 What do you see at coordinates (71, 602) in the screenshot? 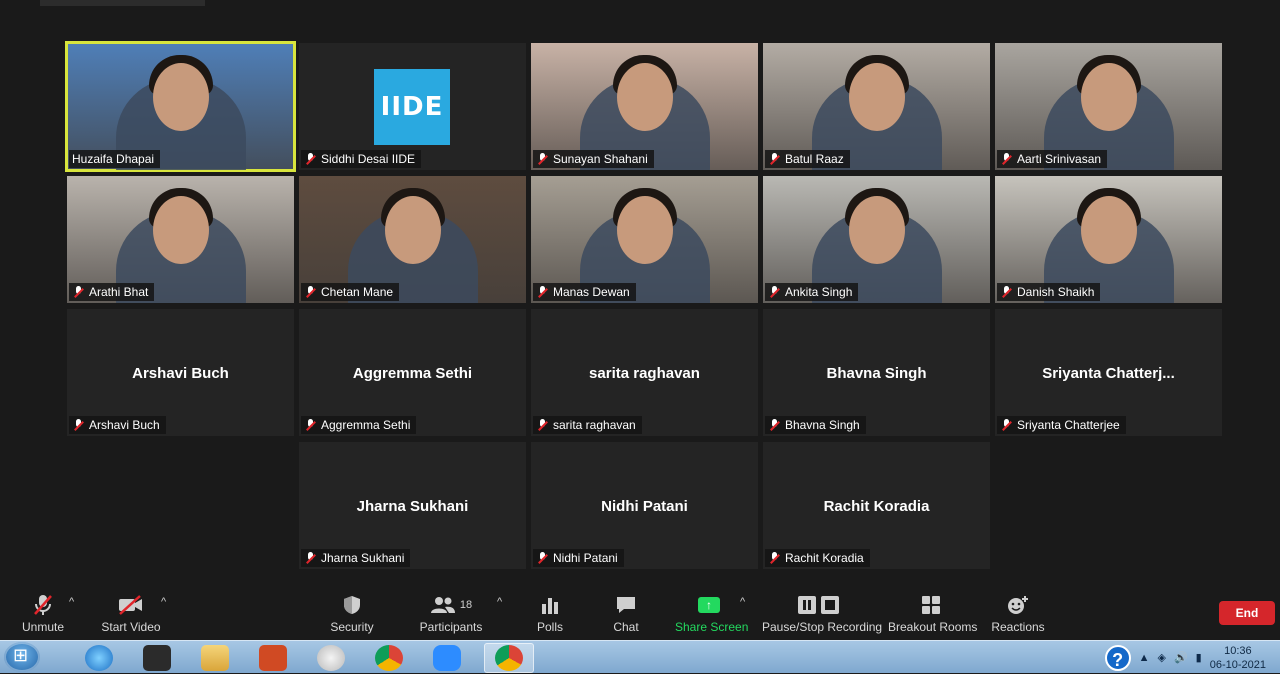
I see `audio-options-caret: ^` at bounding box center [71, 602].